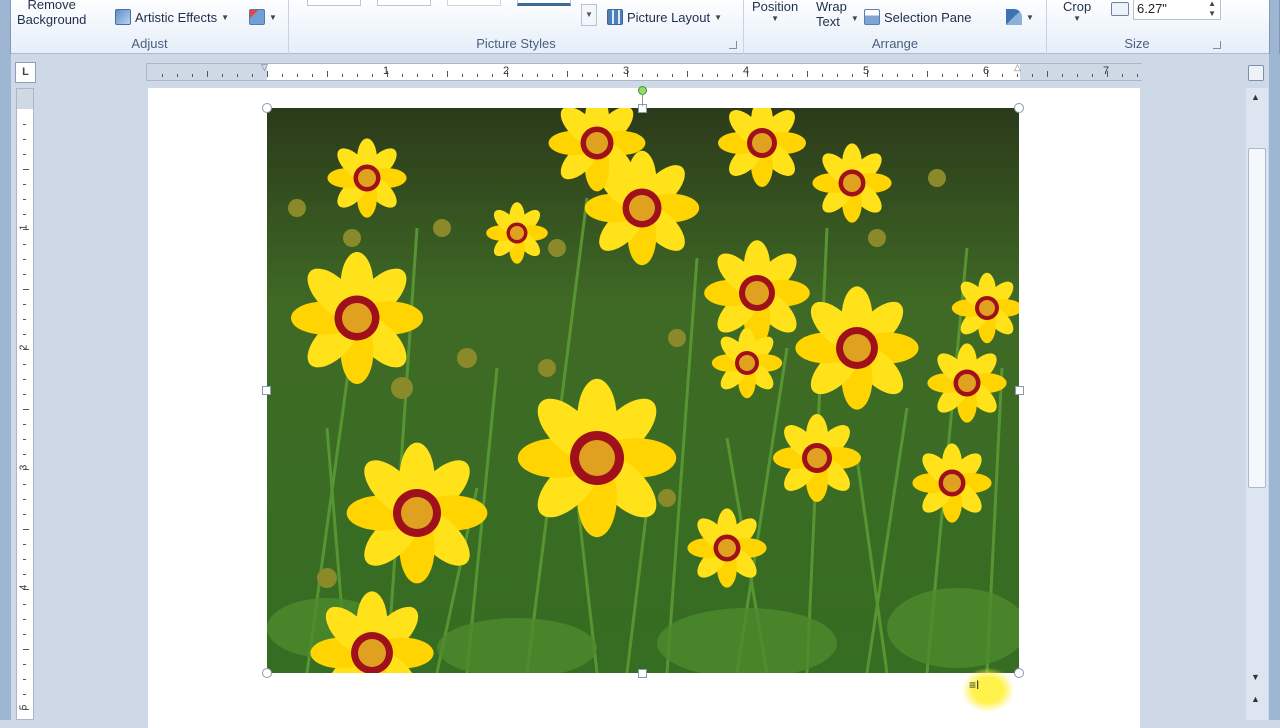 This screenshot has width=1280, height=728. I want to click on resize-handle-bottom, so click(642, 673).